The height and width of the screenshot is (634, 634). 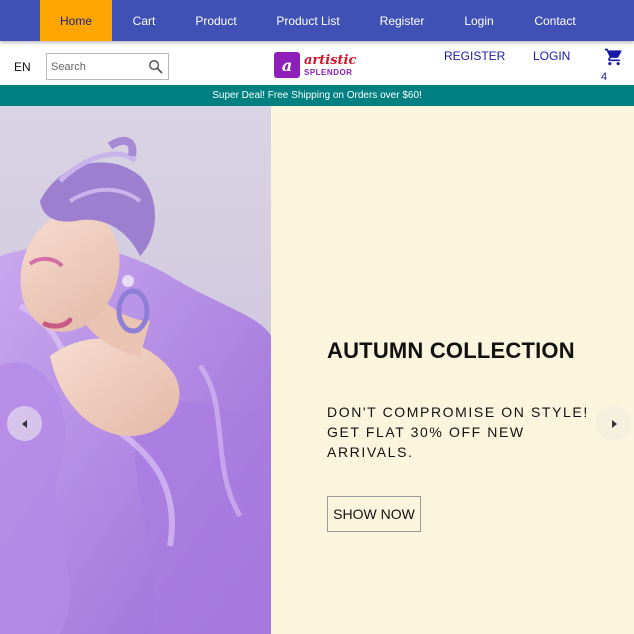 I want to click on nav-item-home: Home, so click(x=76, y=20).